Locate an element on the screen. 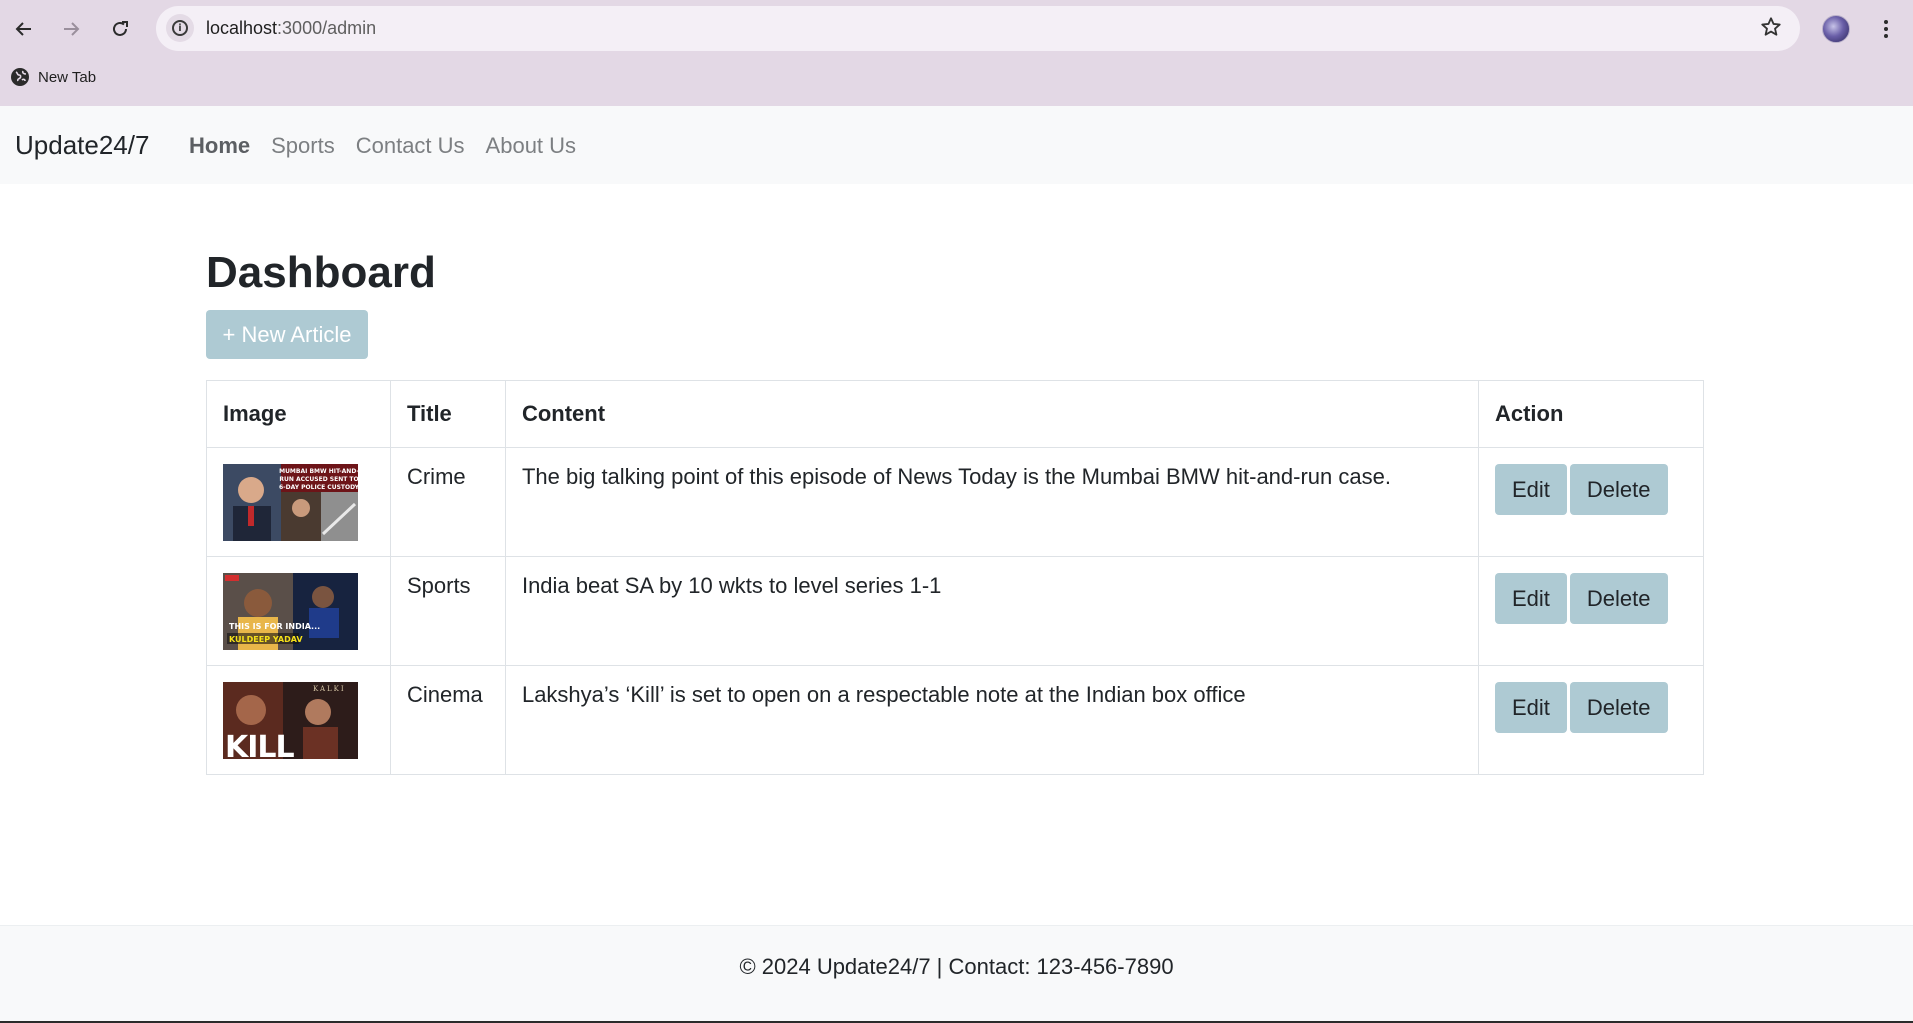 This screenshot has height=1023, width=1913. image-cell: THIS IS FOR INDIA... KULDEEP YADAV is located at coordinates (298, 611).